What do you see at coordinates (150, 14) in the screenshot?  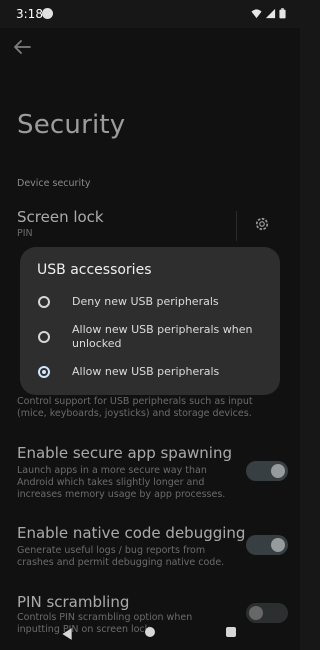 I see `status-bar: 3:18` at bounding box center [150, 14].